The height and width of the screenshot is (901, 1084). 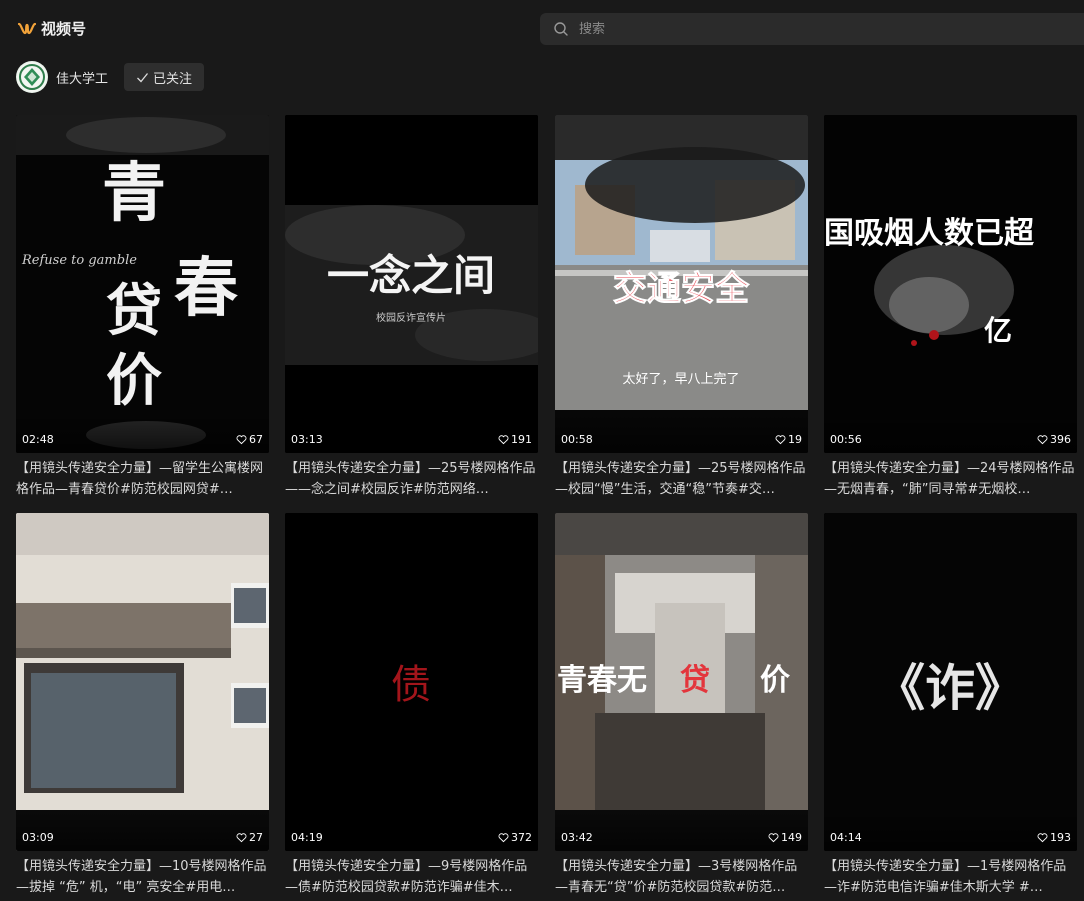 I want to click on brand: 视频号, so click(x=51, y=28).